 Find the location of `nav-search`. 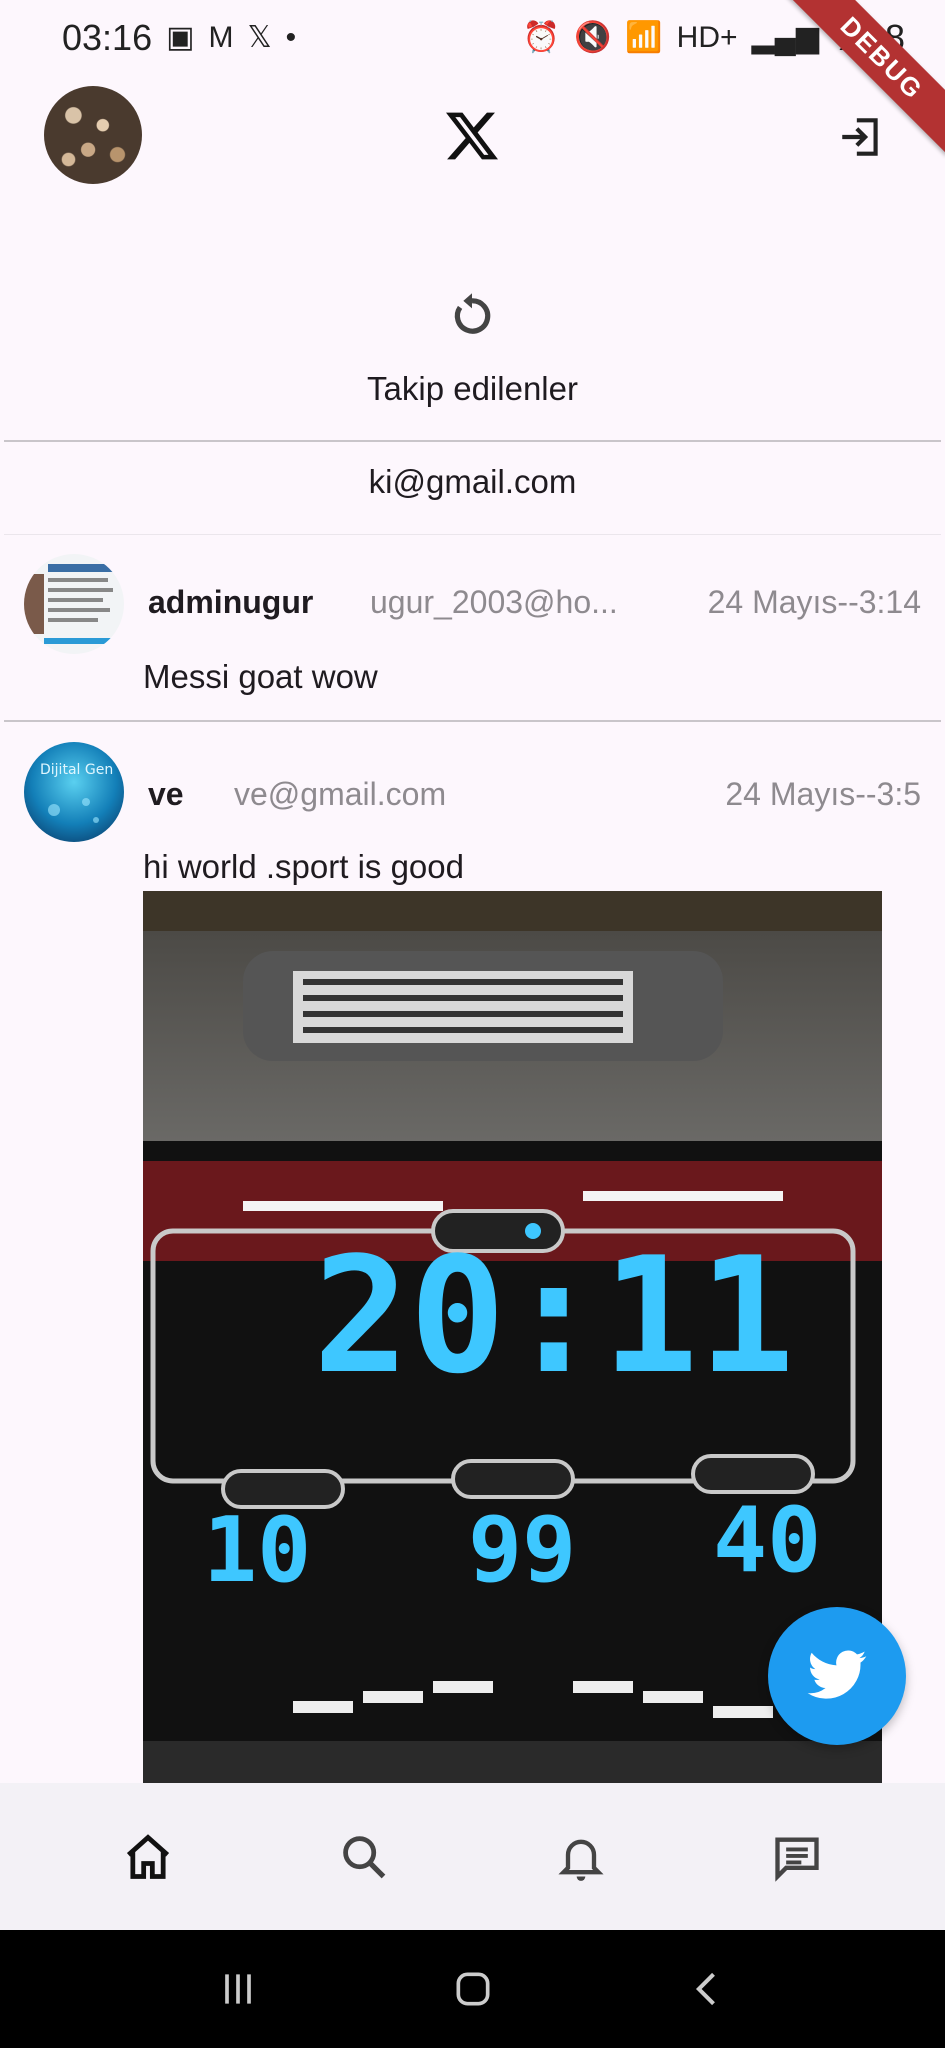

nav-search is located at coordinates (364, 1857).